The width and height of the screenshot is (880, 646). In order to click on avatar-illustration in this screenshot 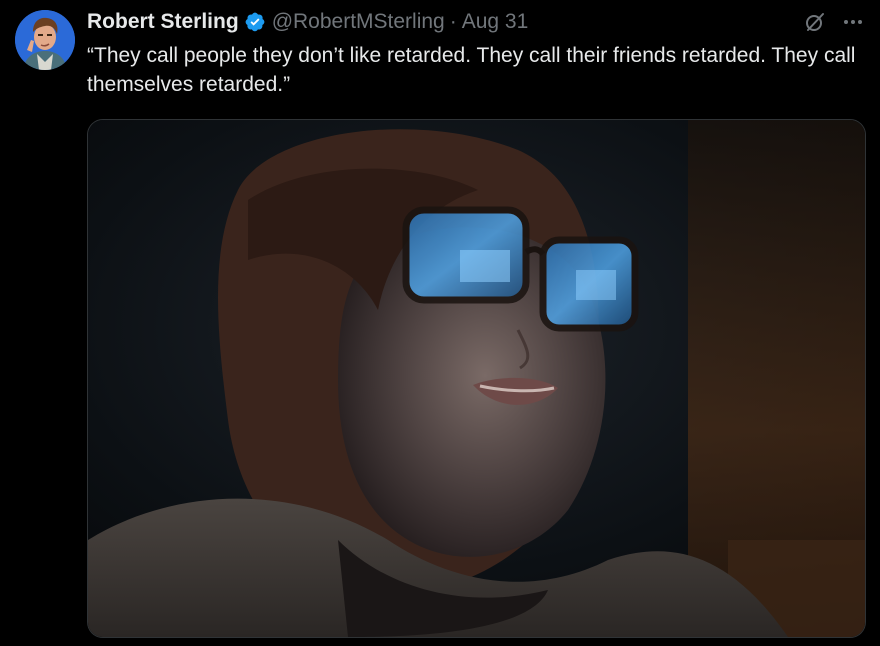, I will do `click(45, 40)`.